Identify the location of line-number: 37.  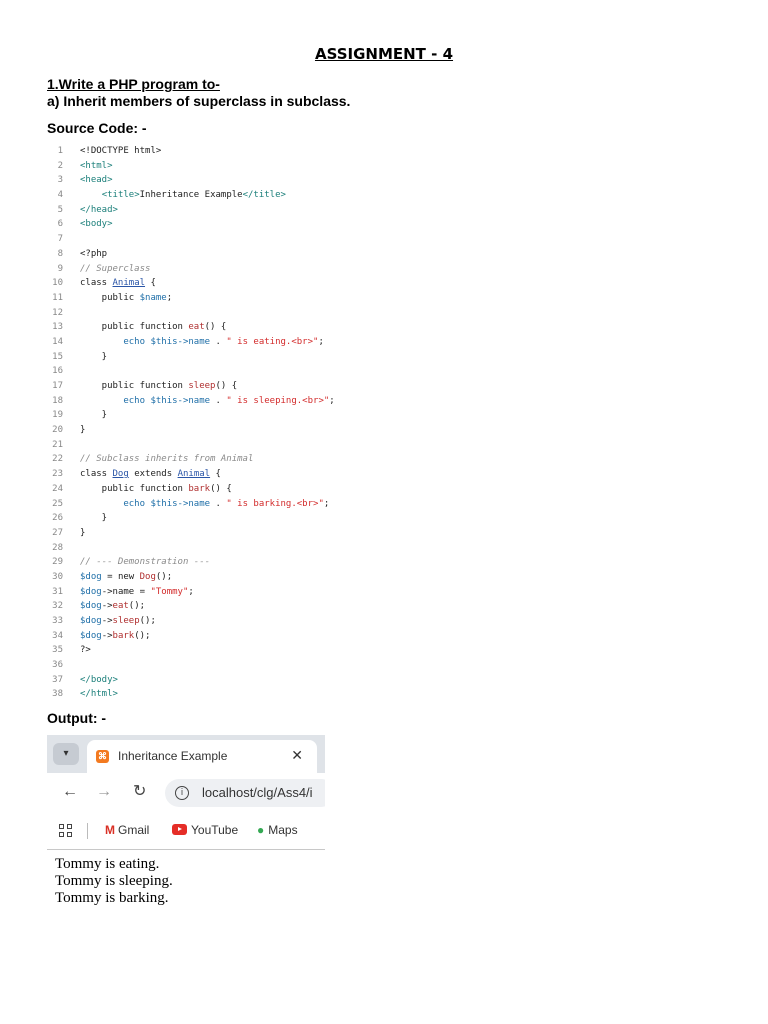
(57, 679).